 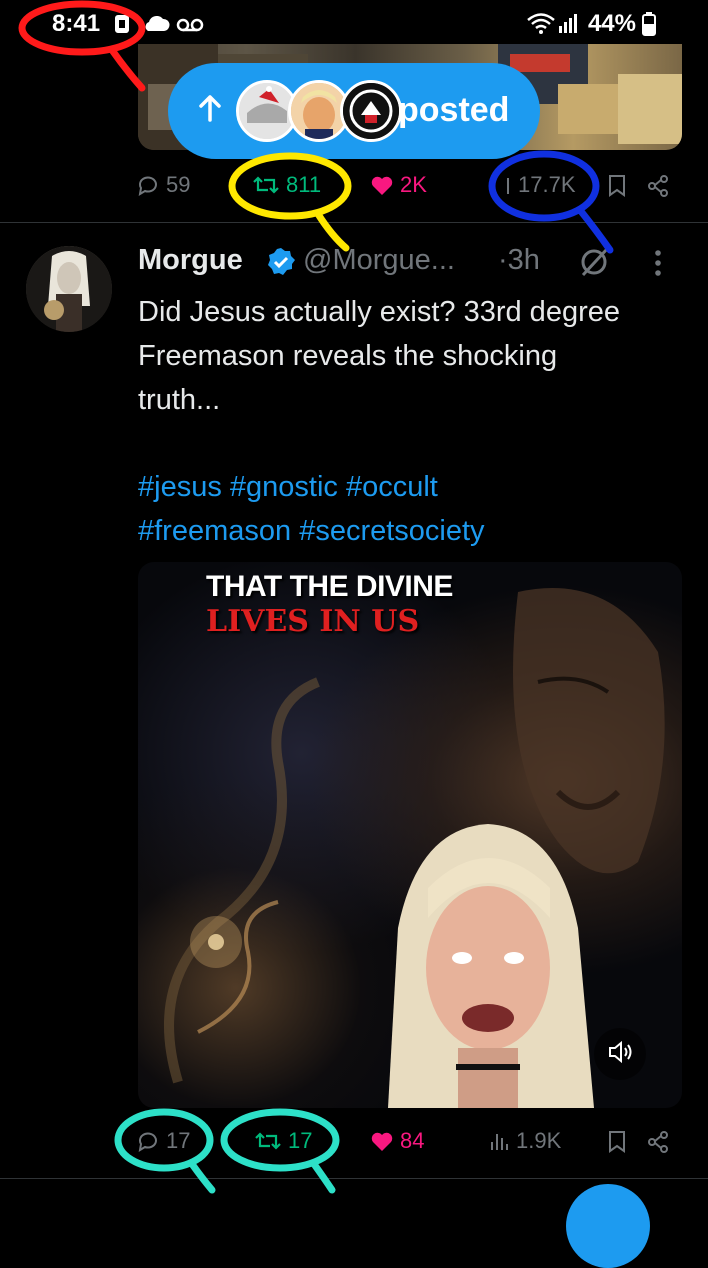 I want to click on annotation-red-circle, so click(x=82, y=28).